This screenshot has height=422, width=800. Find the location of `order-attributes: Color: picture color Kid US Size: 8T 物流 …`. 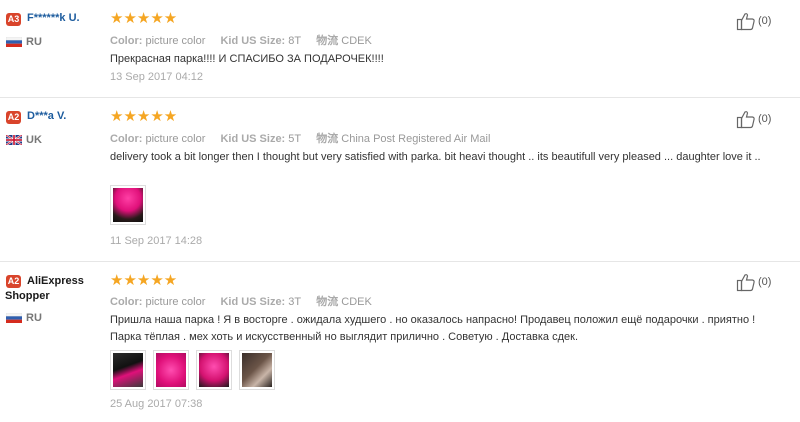

order-attributes: Color: picture color Kid US Size: 8T 物流 … is located at coordinates (241, 40).